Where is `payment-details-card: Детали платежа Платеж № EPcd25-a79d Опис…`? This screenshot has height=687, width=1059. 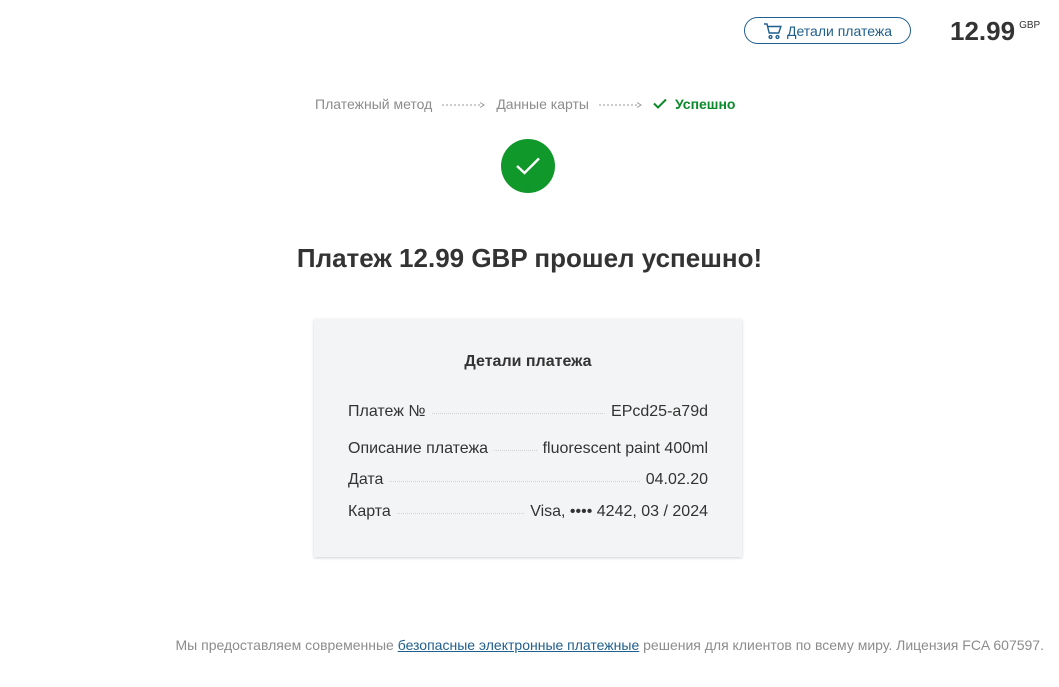 payment-details-card: Детали платежа Платеж № EPcd25-a79d Опис… is located at coordinates (528, 438).